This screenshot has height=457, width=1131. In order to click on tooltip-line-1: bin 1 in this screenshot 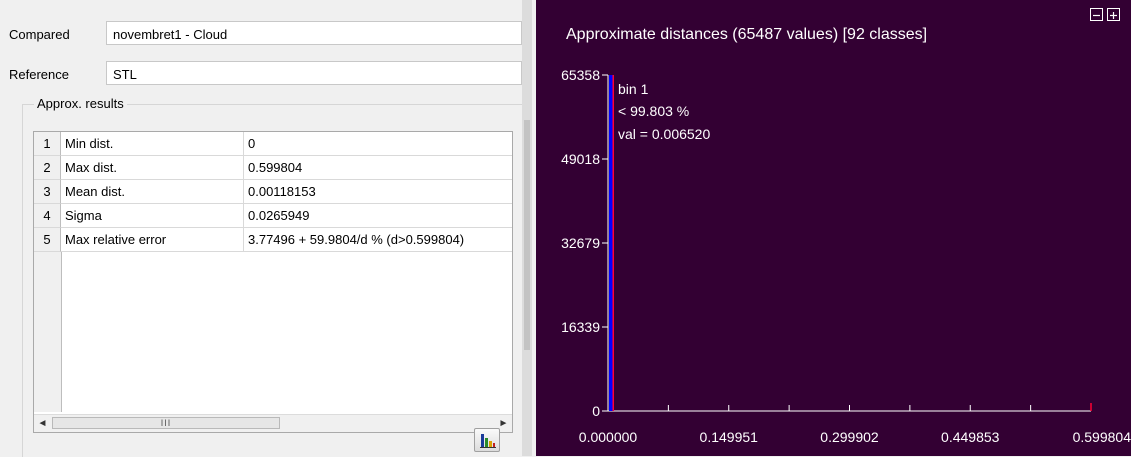, I will do `click(633, 89)`.